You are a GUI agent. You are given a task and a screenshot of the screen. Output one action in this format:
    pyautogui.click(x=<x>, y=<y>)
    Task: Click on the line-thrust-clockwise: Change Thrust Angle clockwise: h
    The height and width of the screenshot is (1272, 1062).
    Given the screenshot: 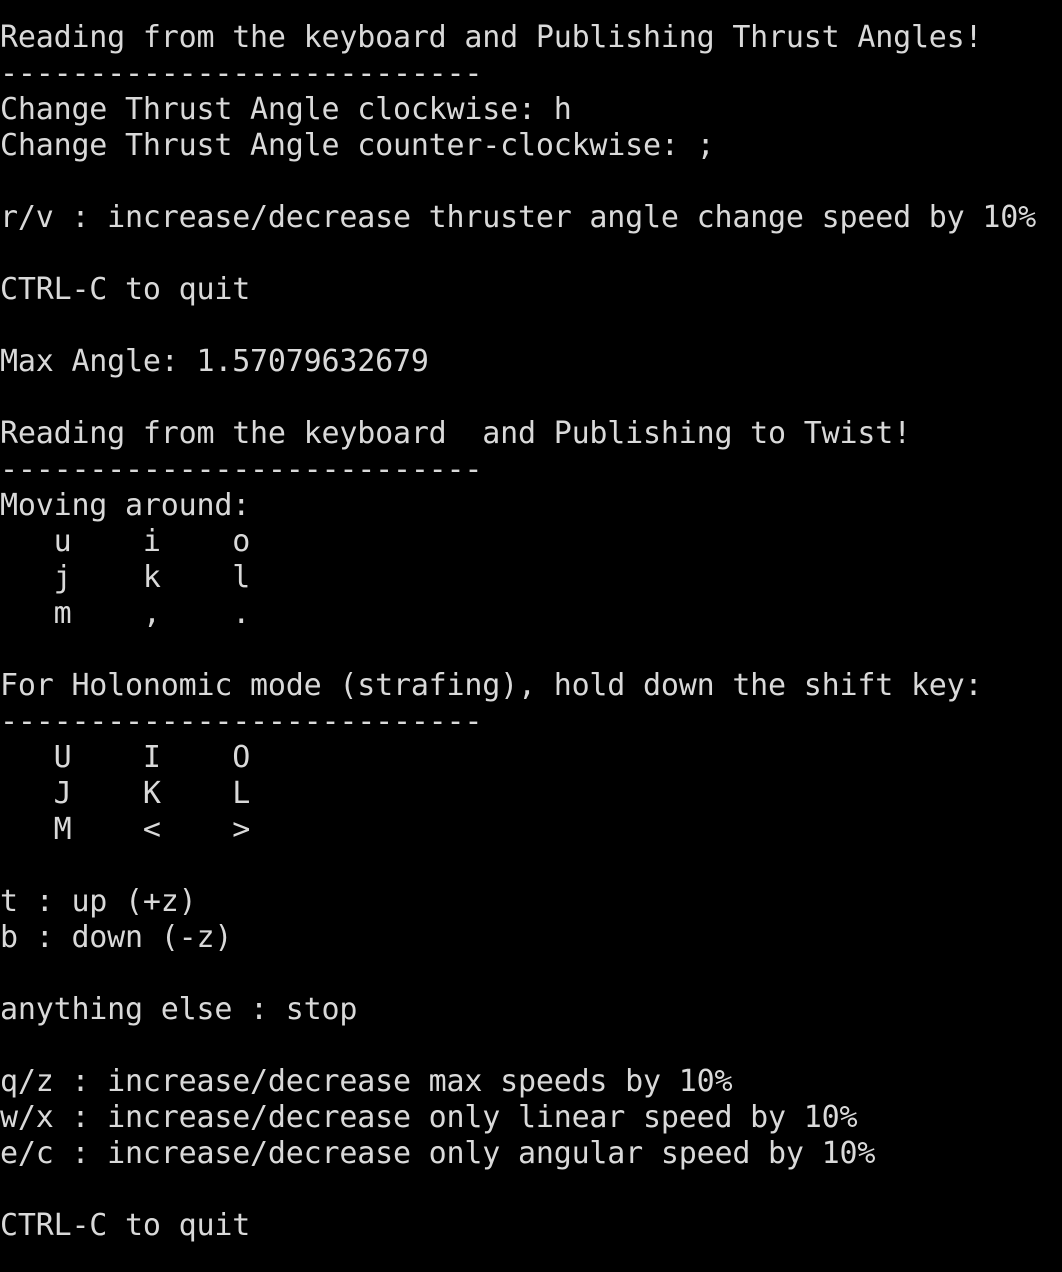 What is the action you would take?
    pyautogui.click(x=286, y=109)
    